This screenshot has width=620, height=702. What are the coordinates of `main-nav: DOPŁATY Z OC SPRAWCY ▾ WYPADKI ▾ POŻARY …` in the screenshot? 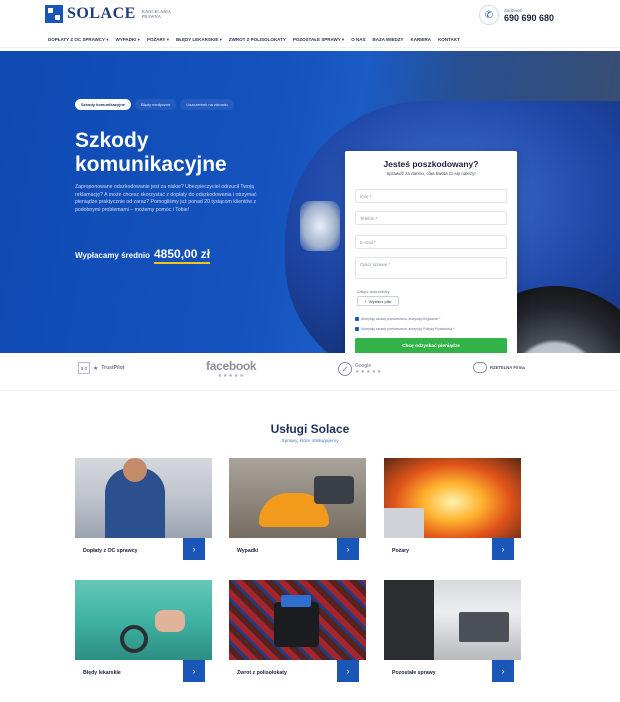 It's located at (310, 40).